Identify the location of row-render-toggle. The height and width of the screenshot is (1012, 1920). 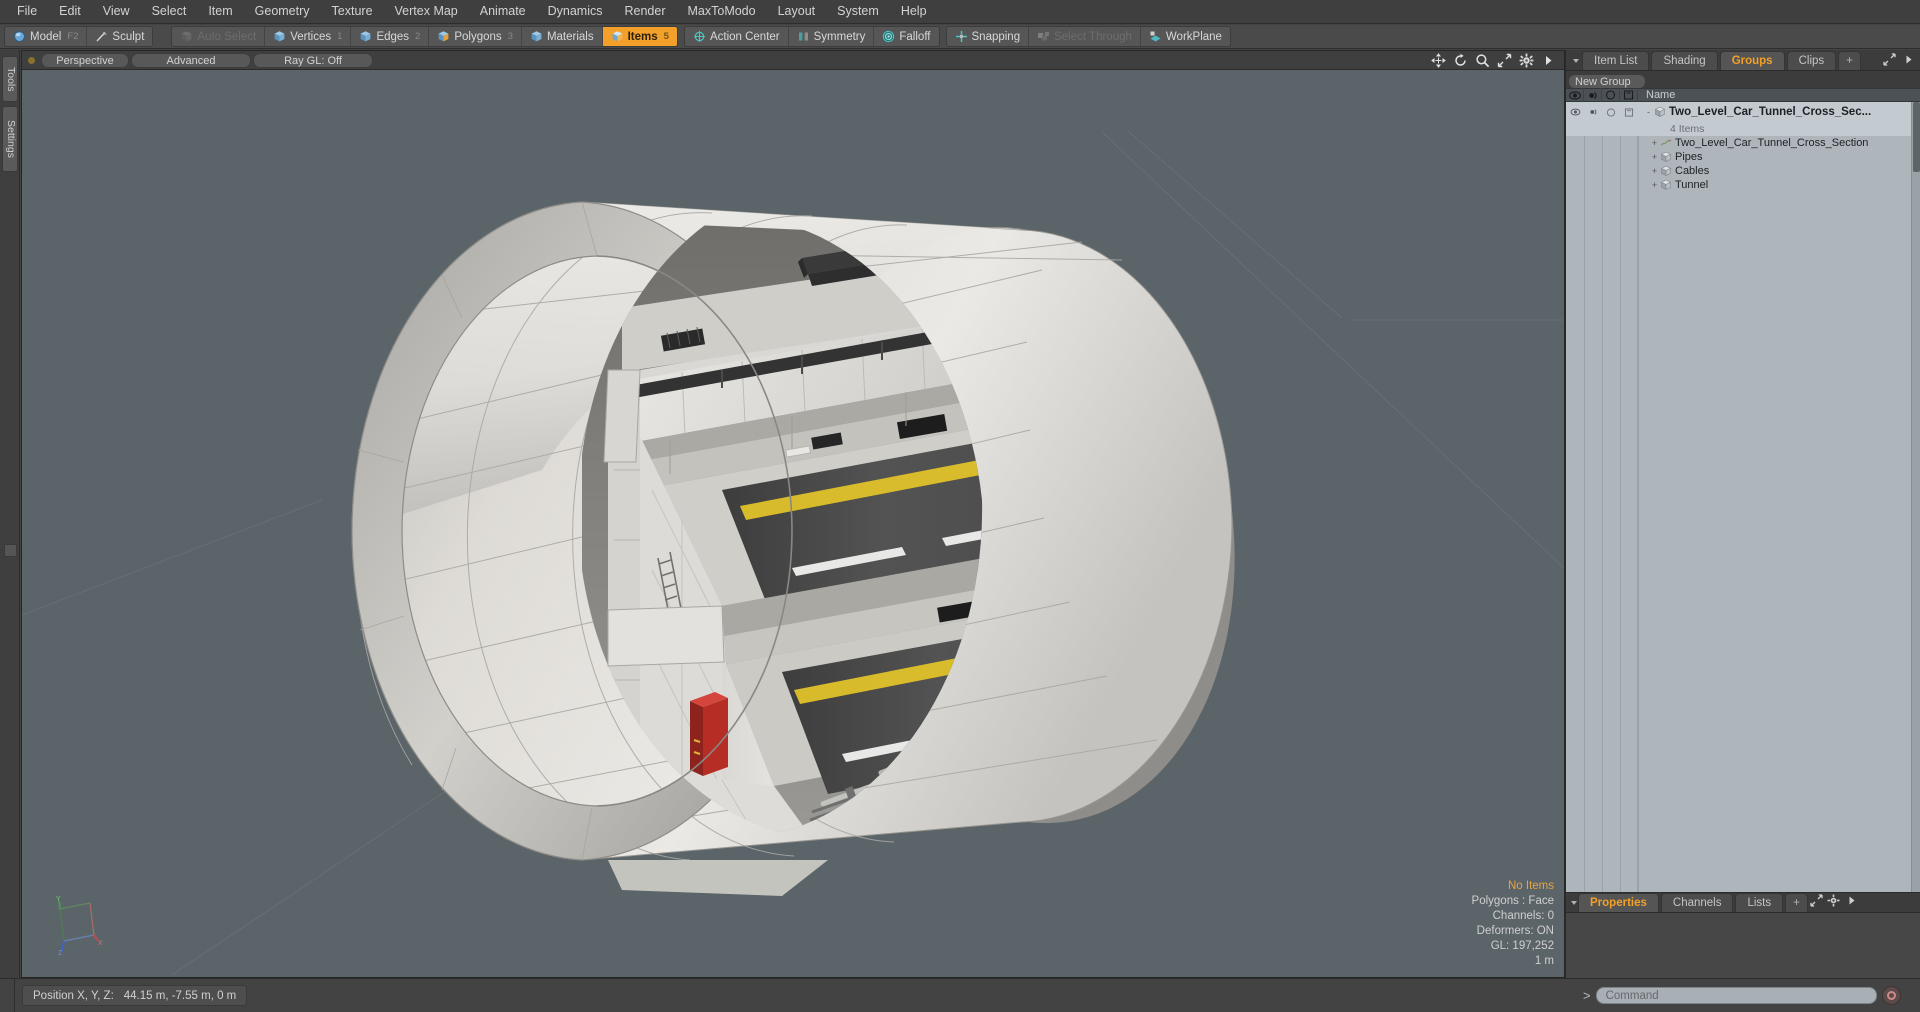
(1593, 112).